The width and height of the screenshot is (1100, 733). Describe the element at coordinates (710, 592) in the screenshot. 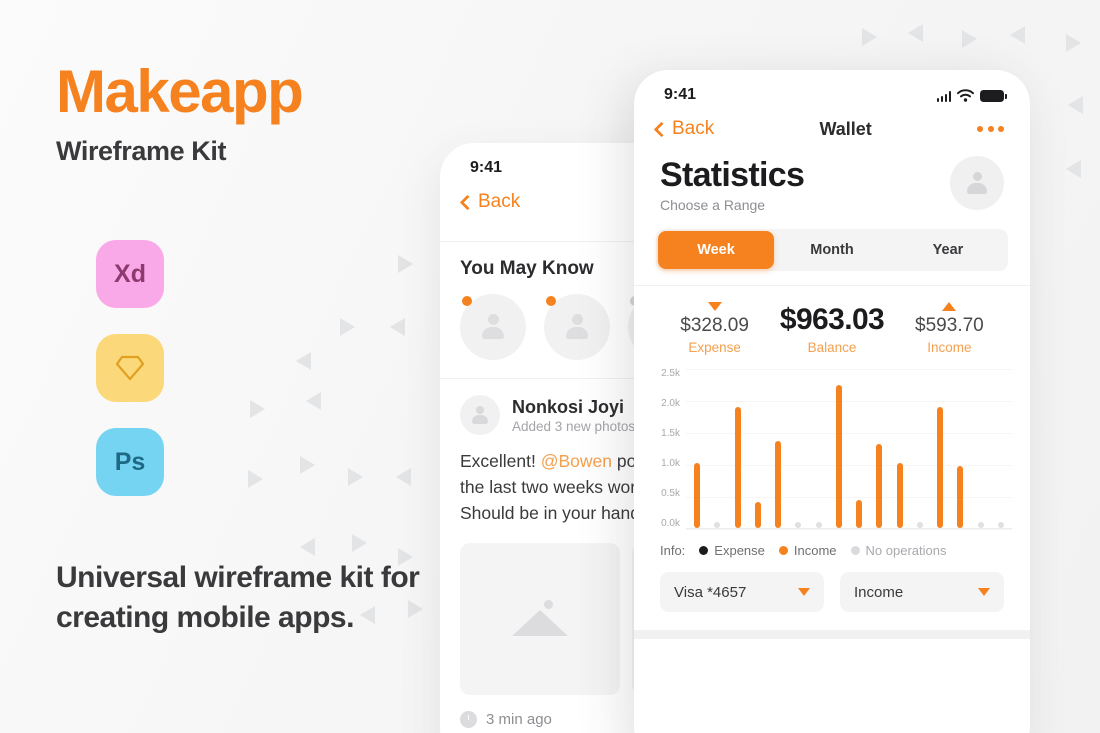

I see `card-select-label: Visa *4657` at that location.